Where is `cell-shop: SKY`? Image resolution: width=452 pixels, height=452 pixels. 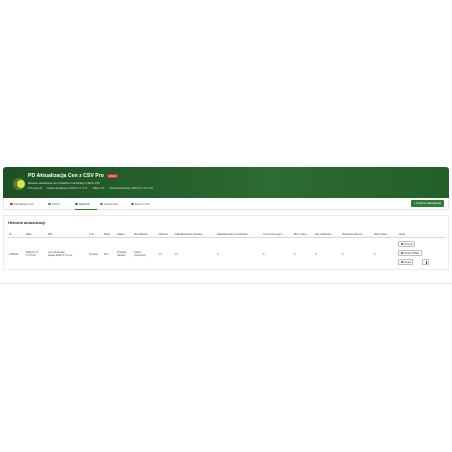
cell-shop: SKY is located at coordinates (106, 254).